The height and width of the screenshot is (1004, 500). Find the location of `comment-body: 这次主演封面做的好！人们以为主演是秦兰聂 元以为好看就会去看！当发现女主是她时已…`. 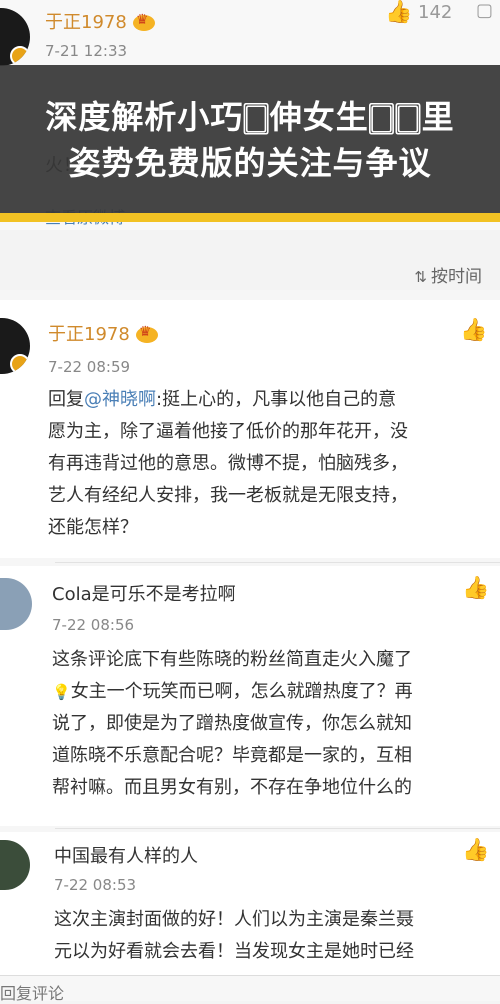

comment-body: 这次主演封面做的好！人们以为主演是秦兰聂 元以为好看就会去看！当发现女主是她时已… is located at coordinates (274, 936).